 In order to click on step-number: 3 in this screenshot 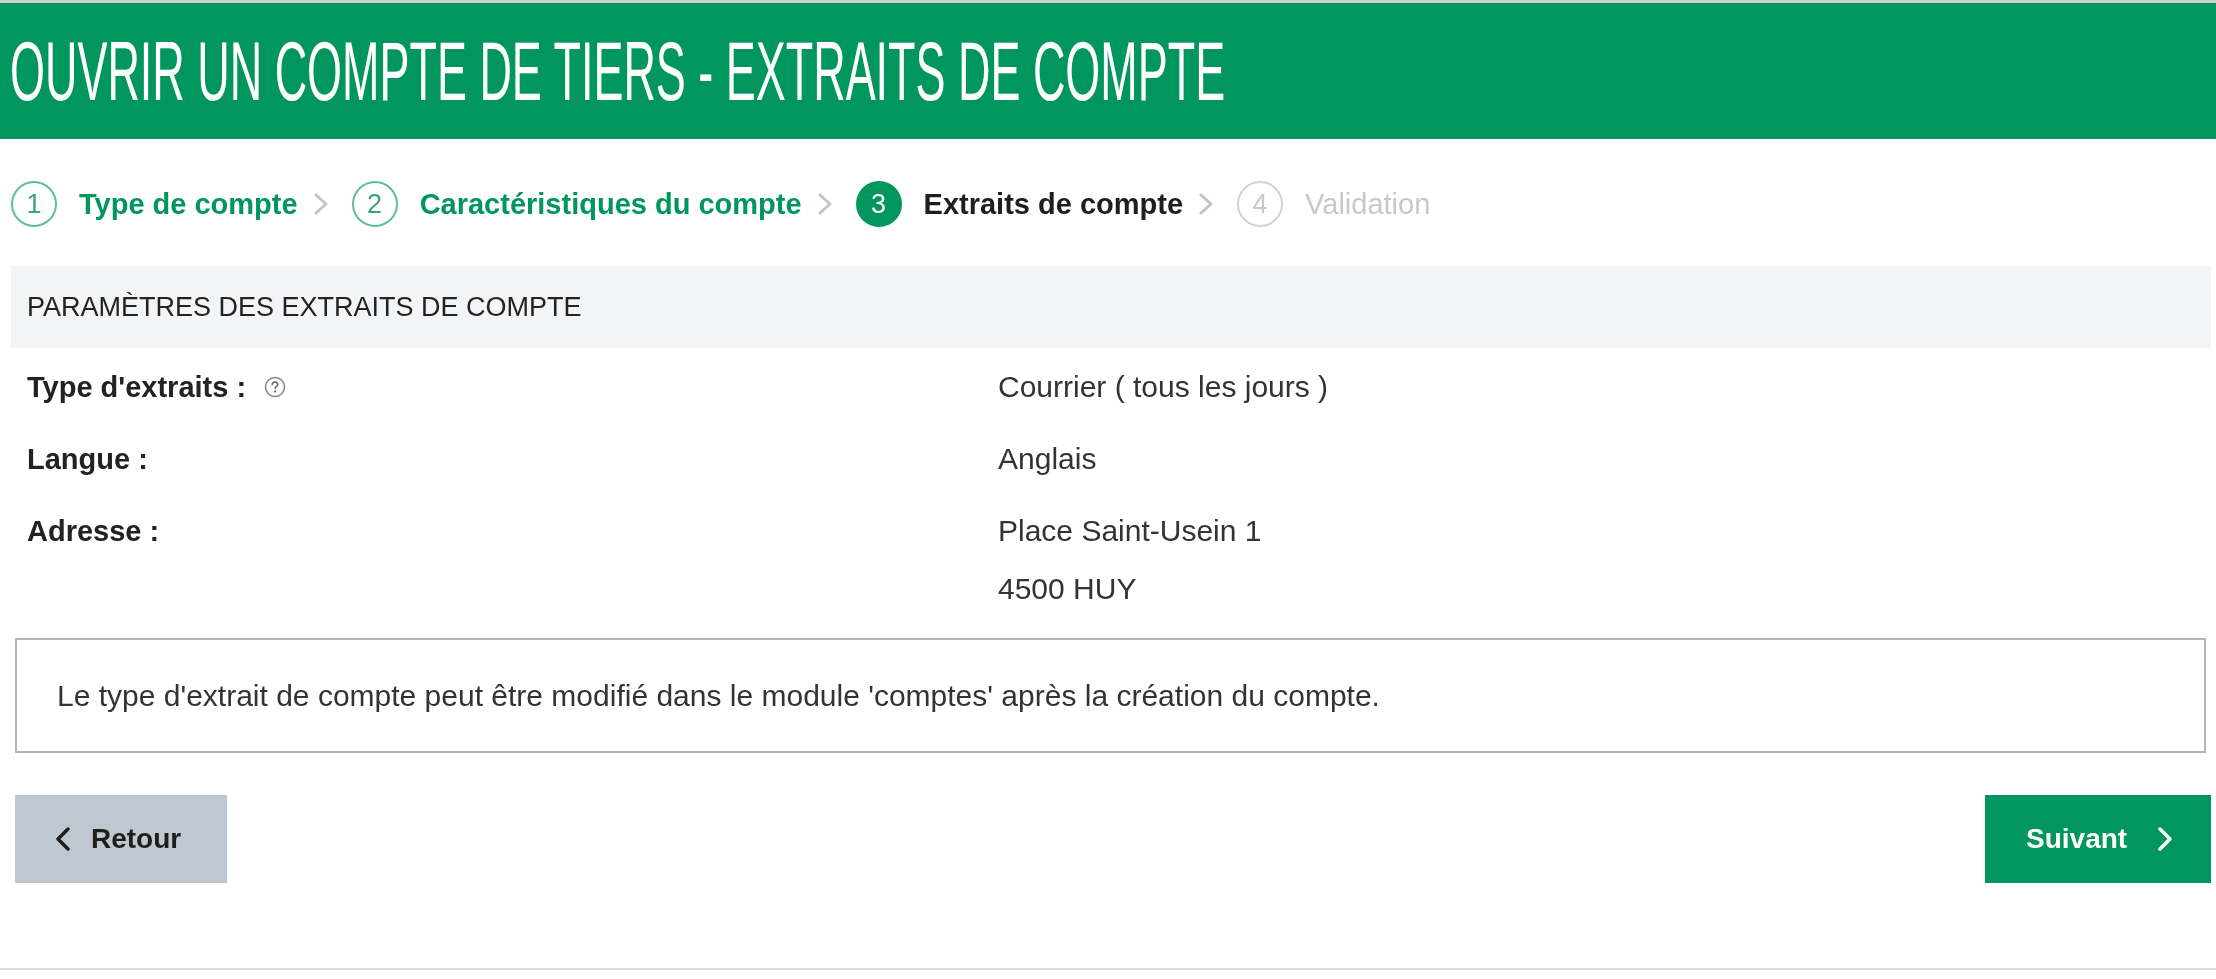, I will do `click(878, 204)`.